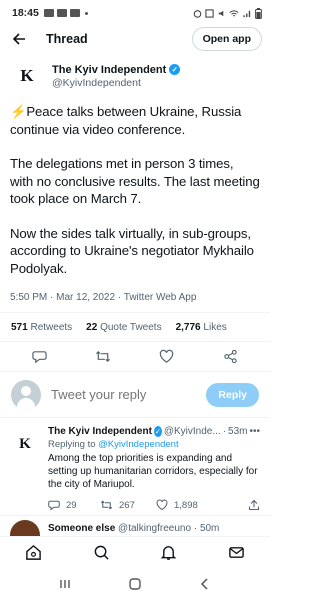 The height and width of the screenshot is (600, 320). Describe the element at coordinates (236, 553) in the screenshot. I see `messages-icon` at that location.